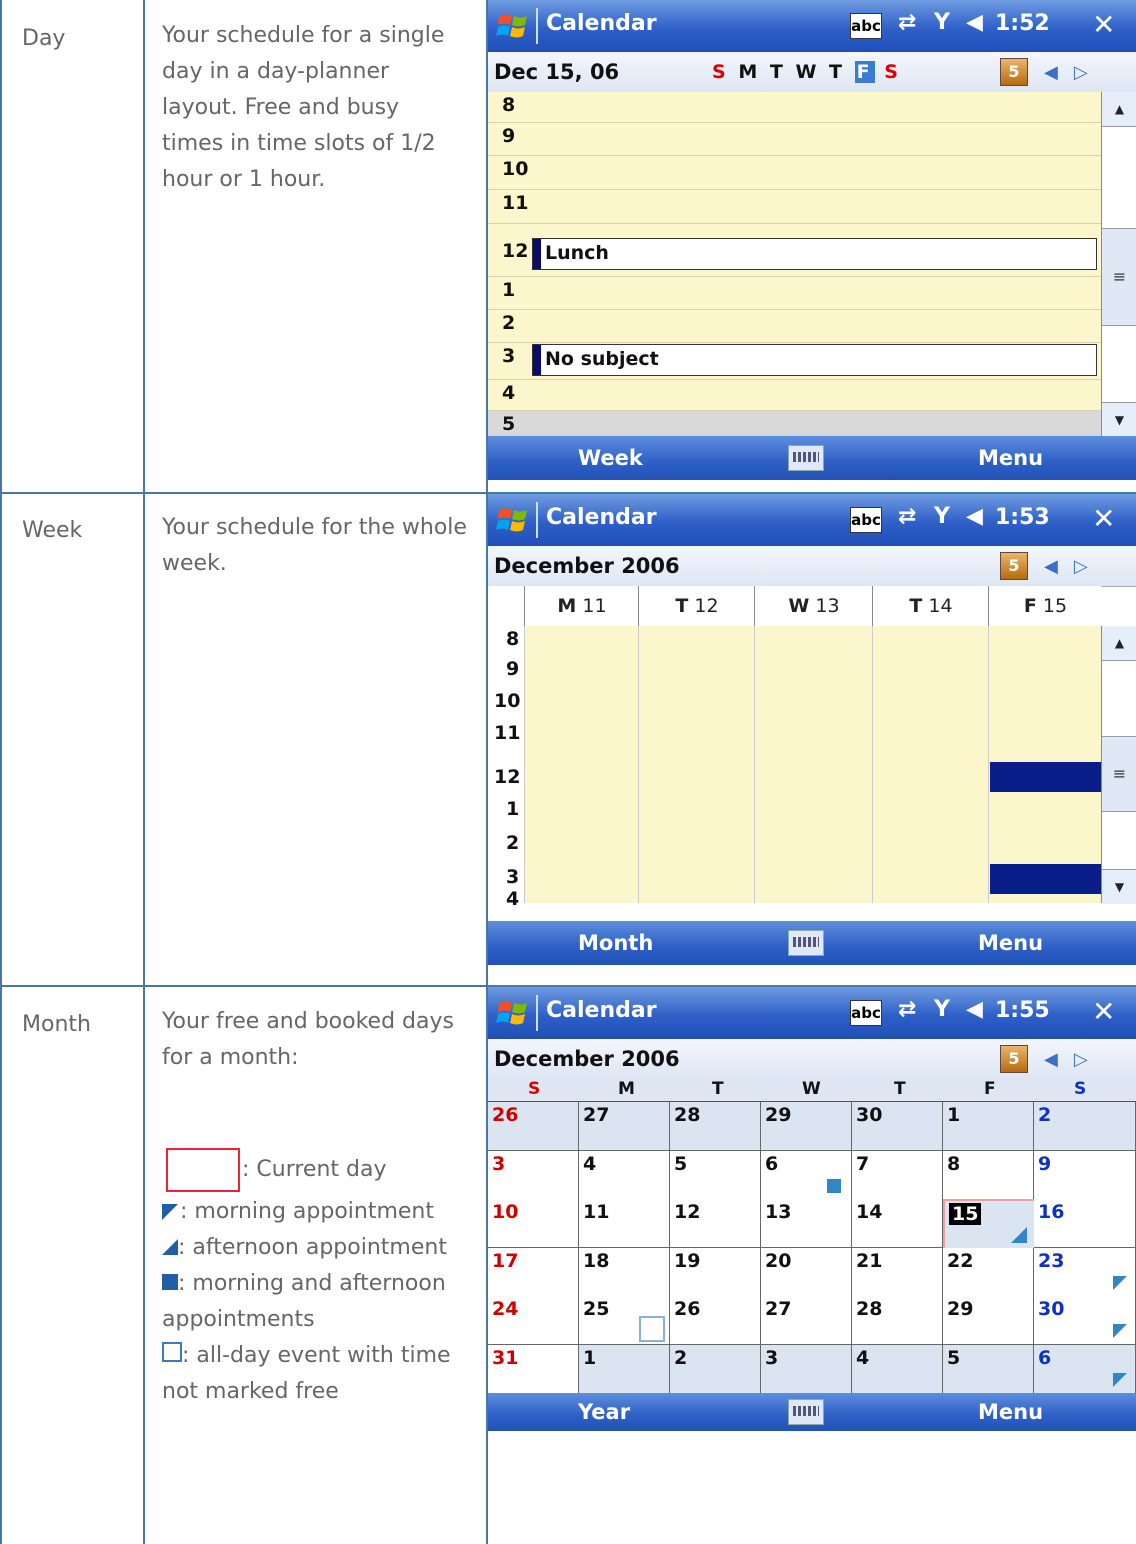 The height and width of the screenshot is (1544, 1136). Describe the element at coordinates (715, 1272) in the screenshot. I see `month-day-cell: 19` at that location.